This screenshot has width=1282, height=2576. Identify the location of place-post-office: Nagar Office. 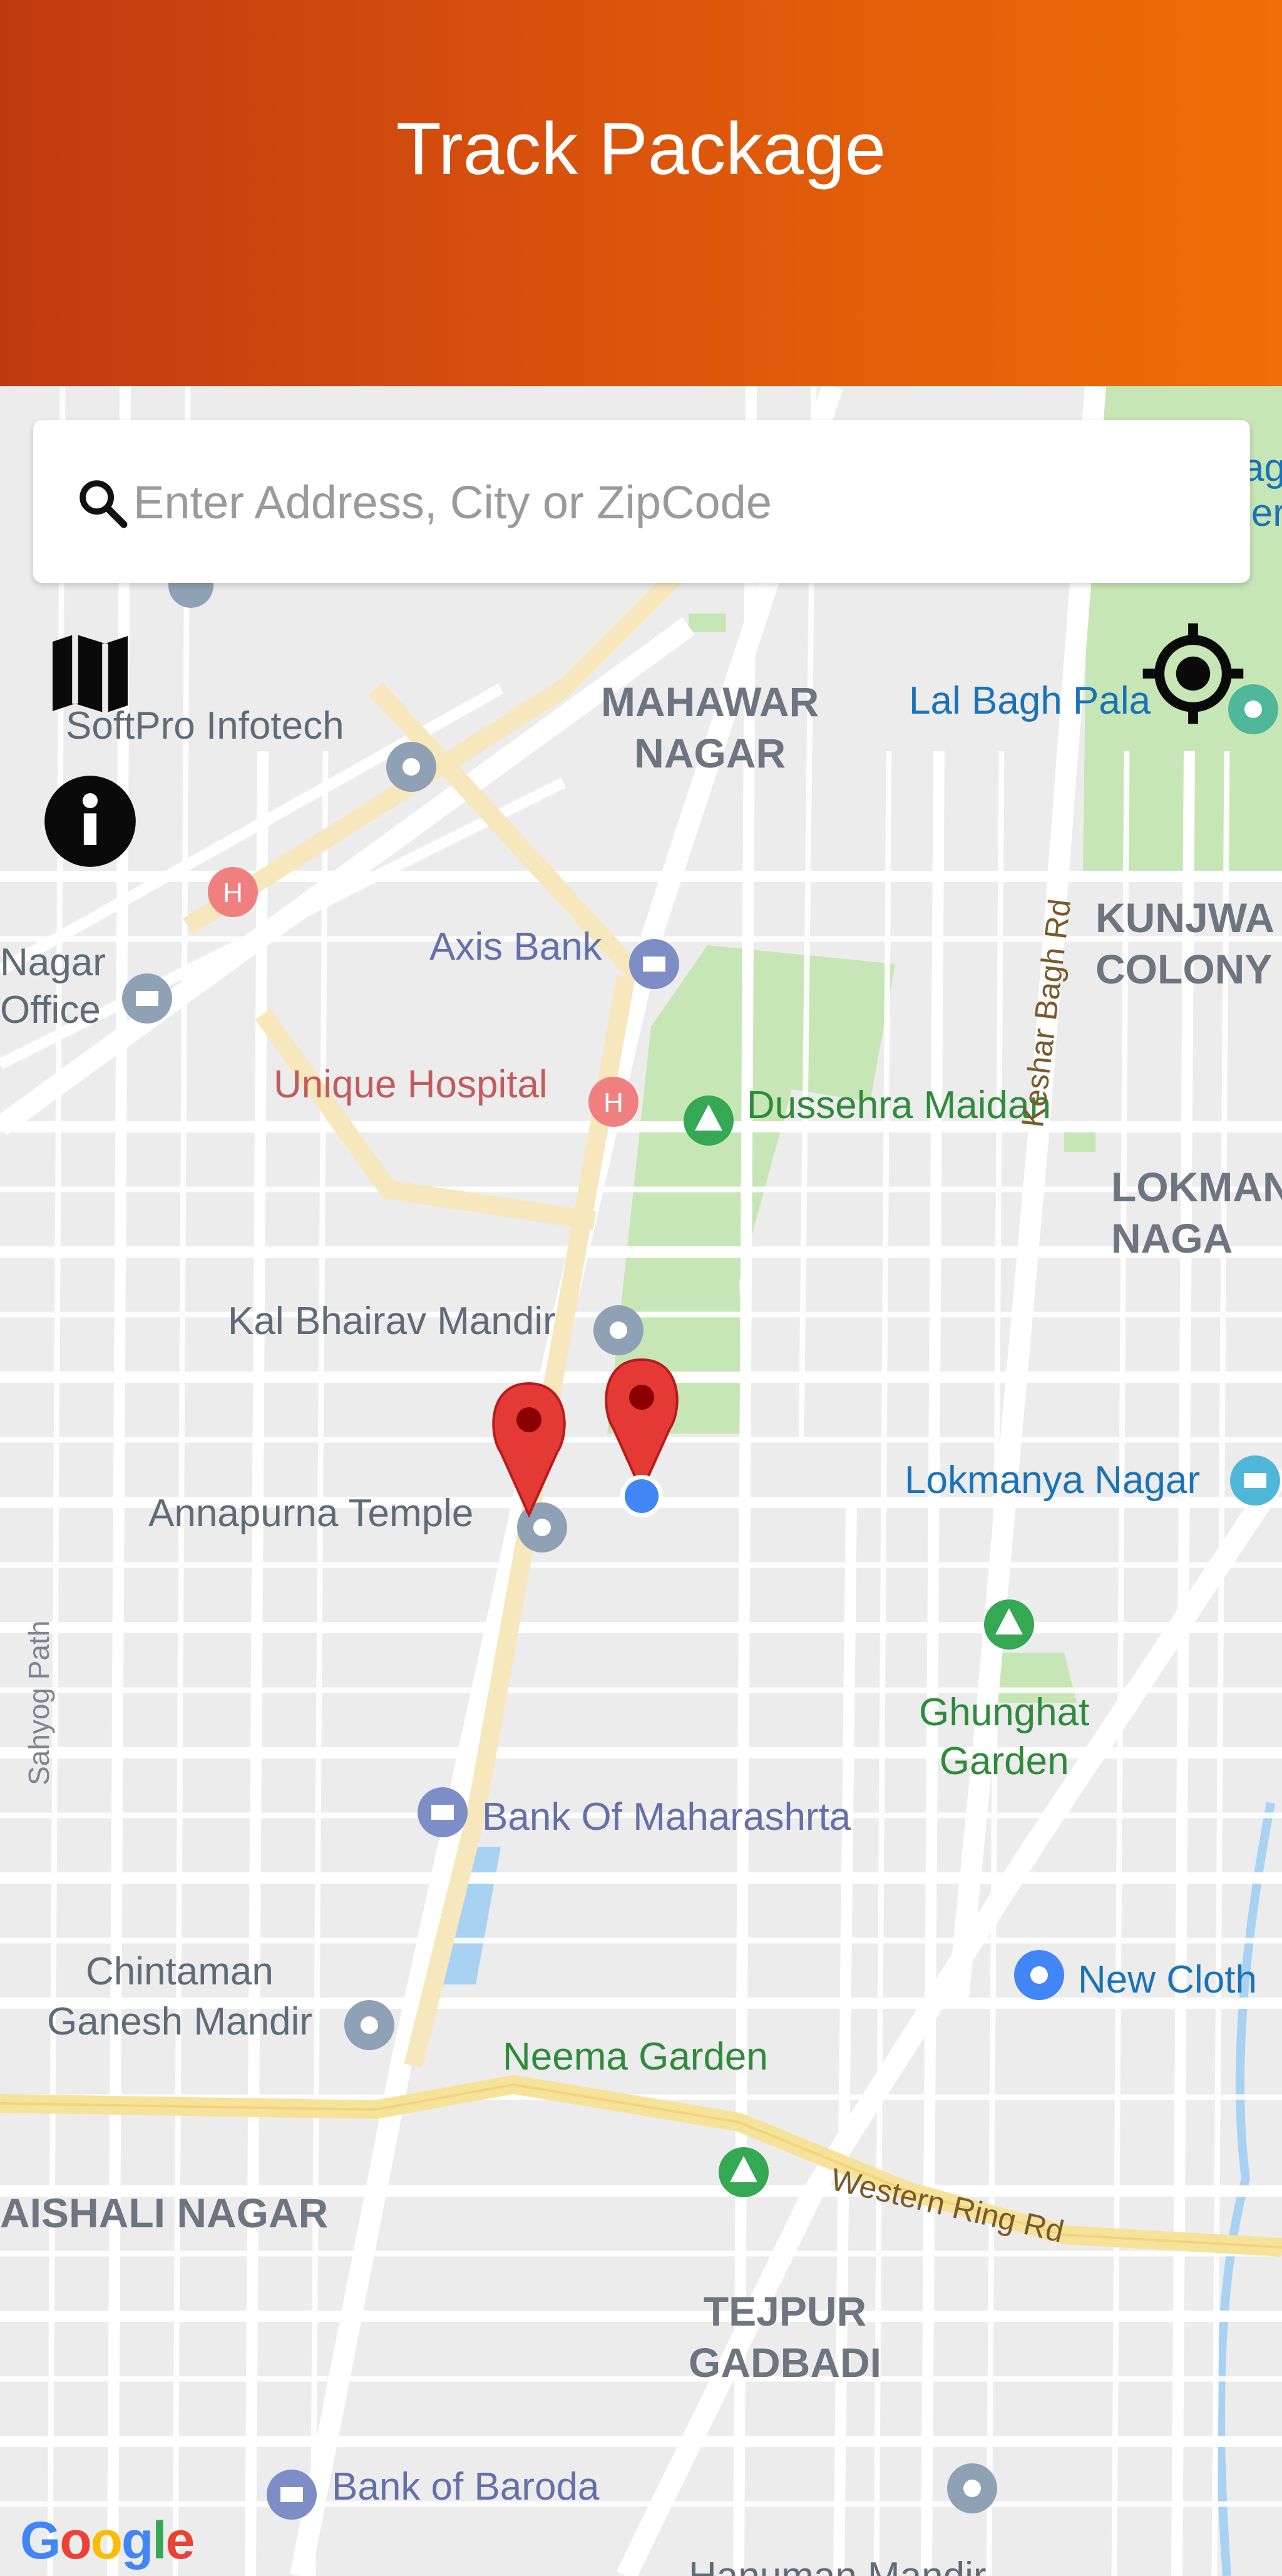
(53, 986).